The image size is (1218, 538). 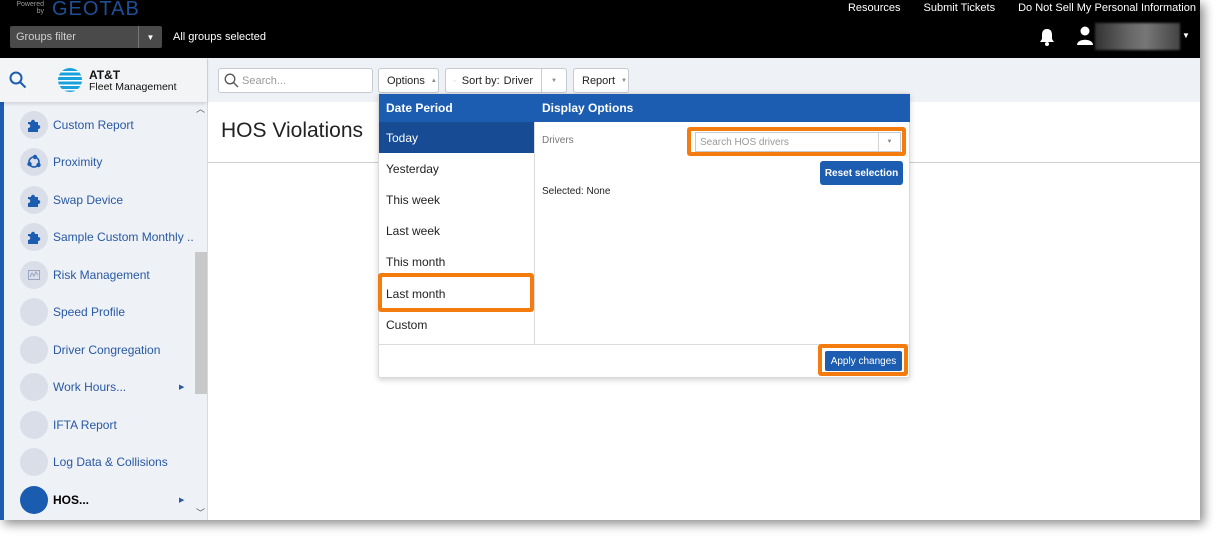 I want to click on sidebar-item-proximity: Proximity, so click(x=99, y=162).